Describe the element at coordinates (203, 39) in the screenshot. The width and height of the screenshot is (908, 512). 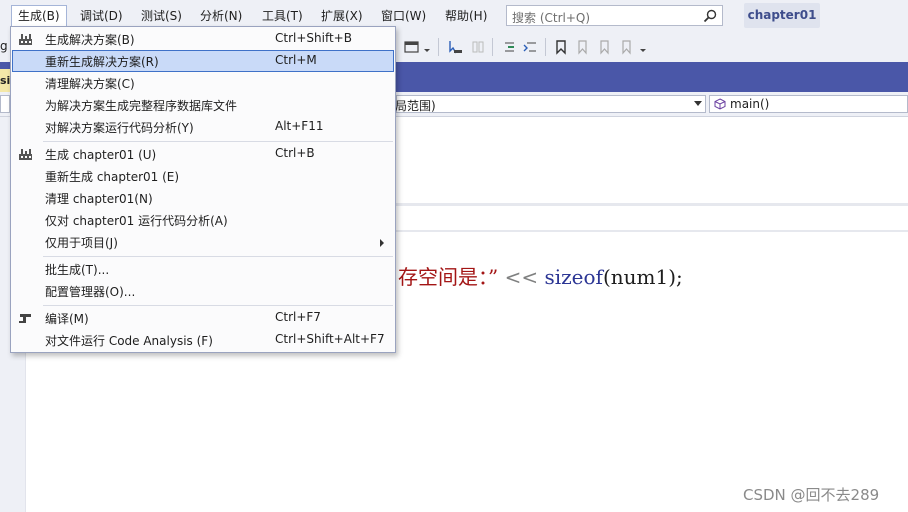
I see `menu-item-build-solution: 生成解决方案(B) Ctrl+Shift+B` at that location.